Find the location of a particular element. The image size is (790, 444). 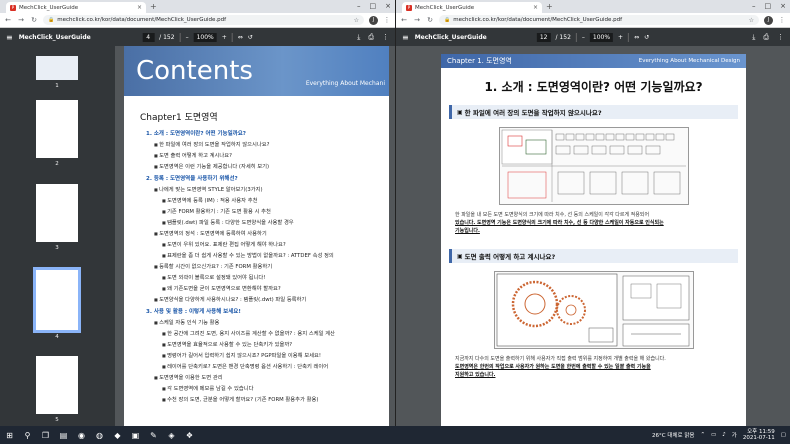

toc-item: 기존 FORM 활용하기 : 기존 도면 활용 시 추천 is located at coordinates (275, 211).